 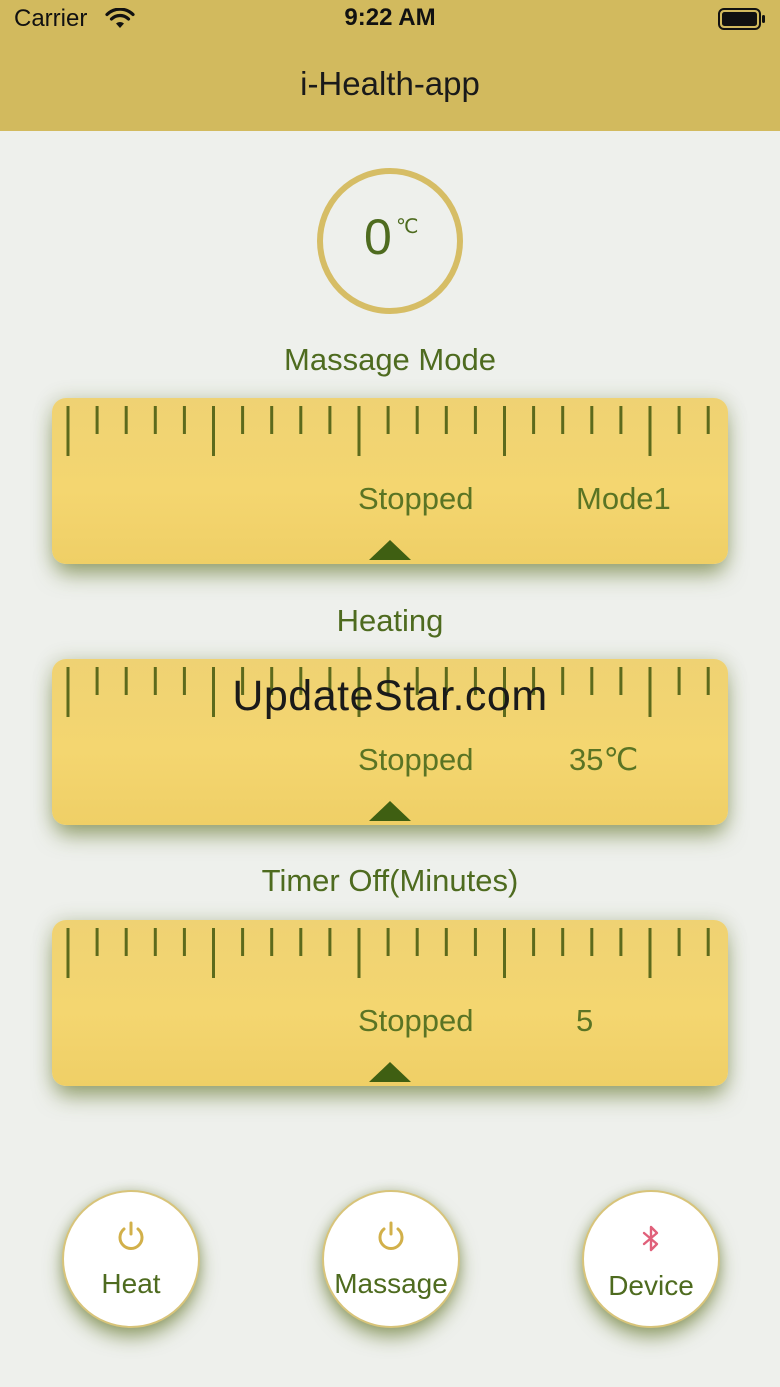 I want to click on massage-mode-ruler: Stopped Mode1, so click(x=390, y=481).